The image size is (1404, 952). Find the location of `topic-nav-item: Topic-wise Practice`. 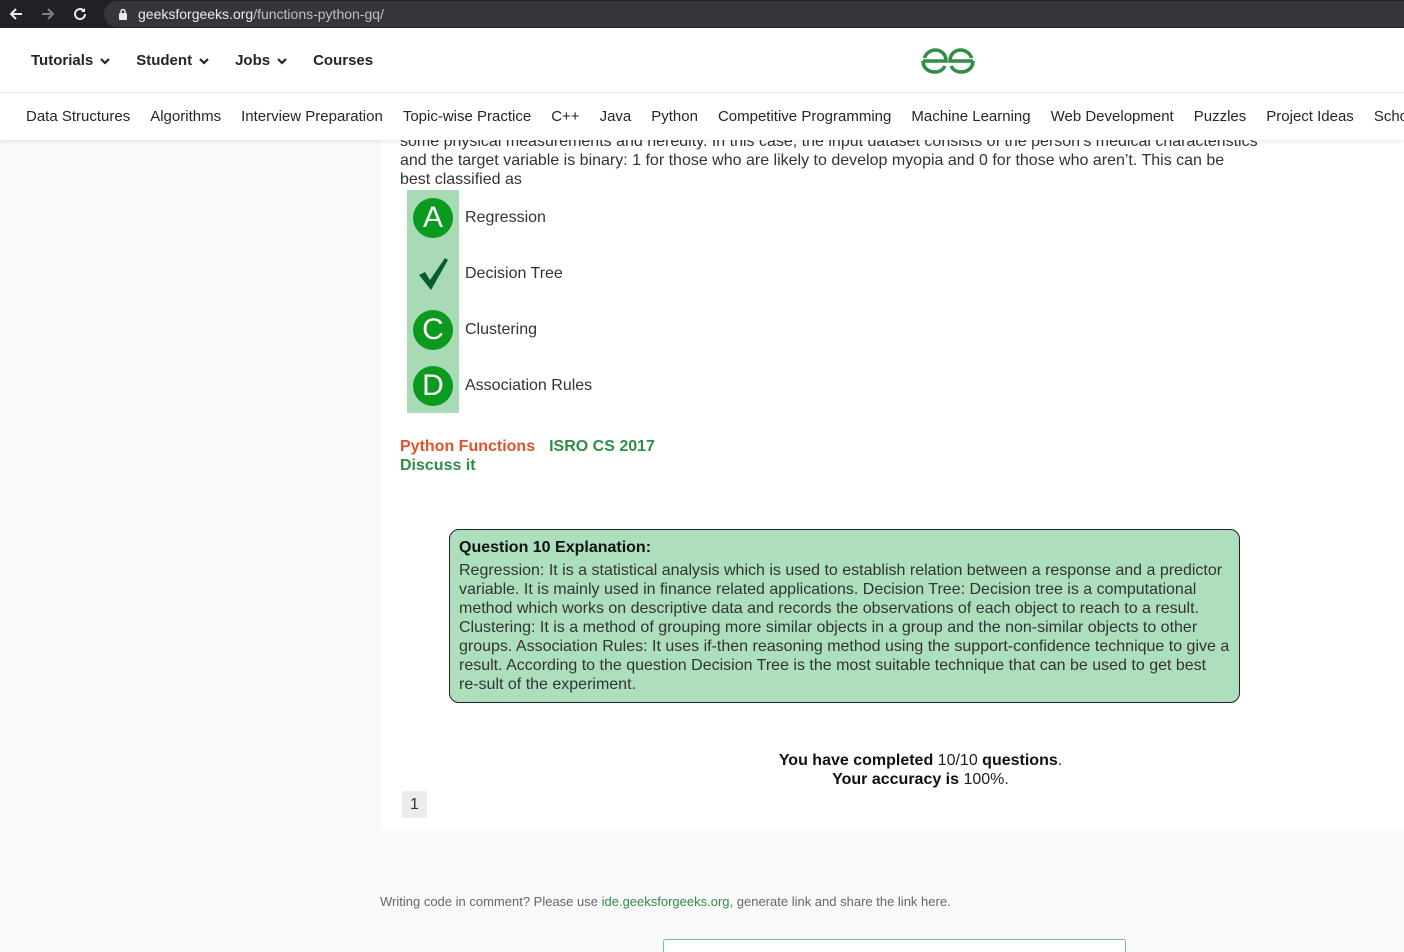

topic-nav-item: Topic-wise Practice is located at coordinates (467, 116).